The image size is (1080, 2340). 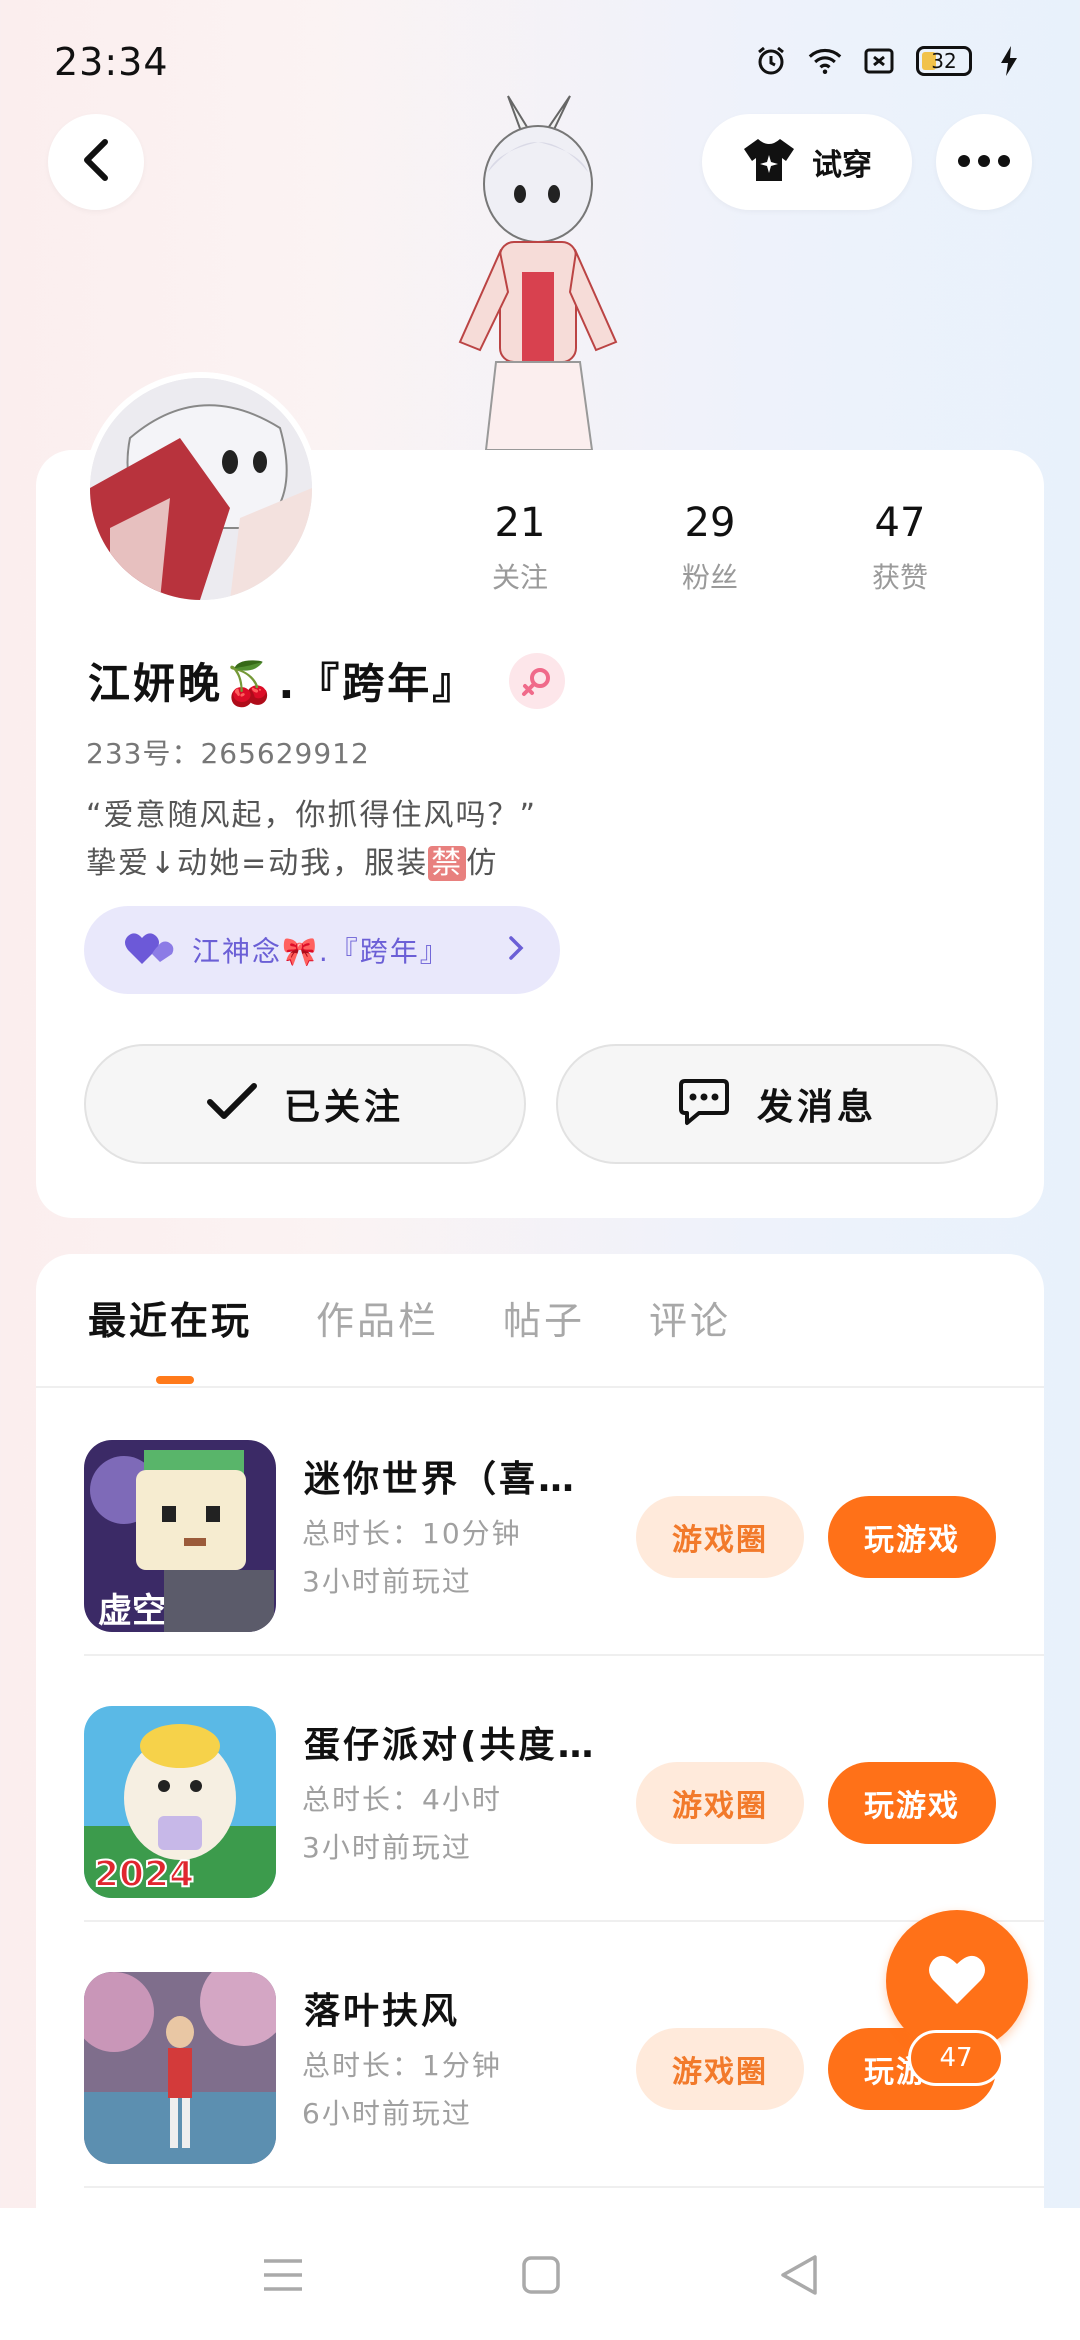 I want to click on double-heart-icon, so click(x=151, y=950).